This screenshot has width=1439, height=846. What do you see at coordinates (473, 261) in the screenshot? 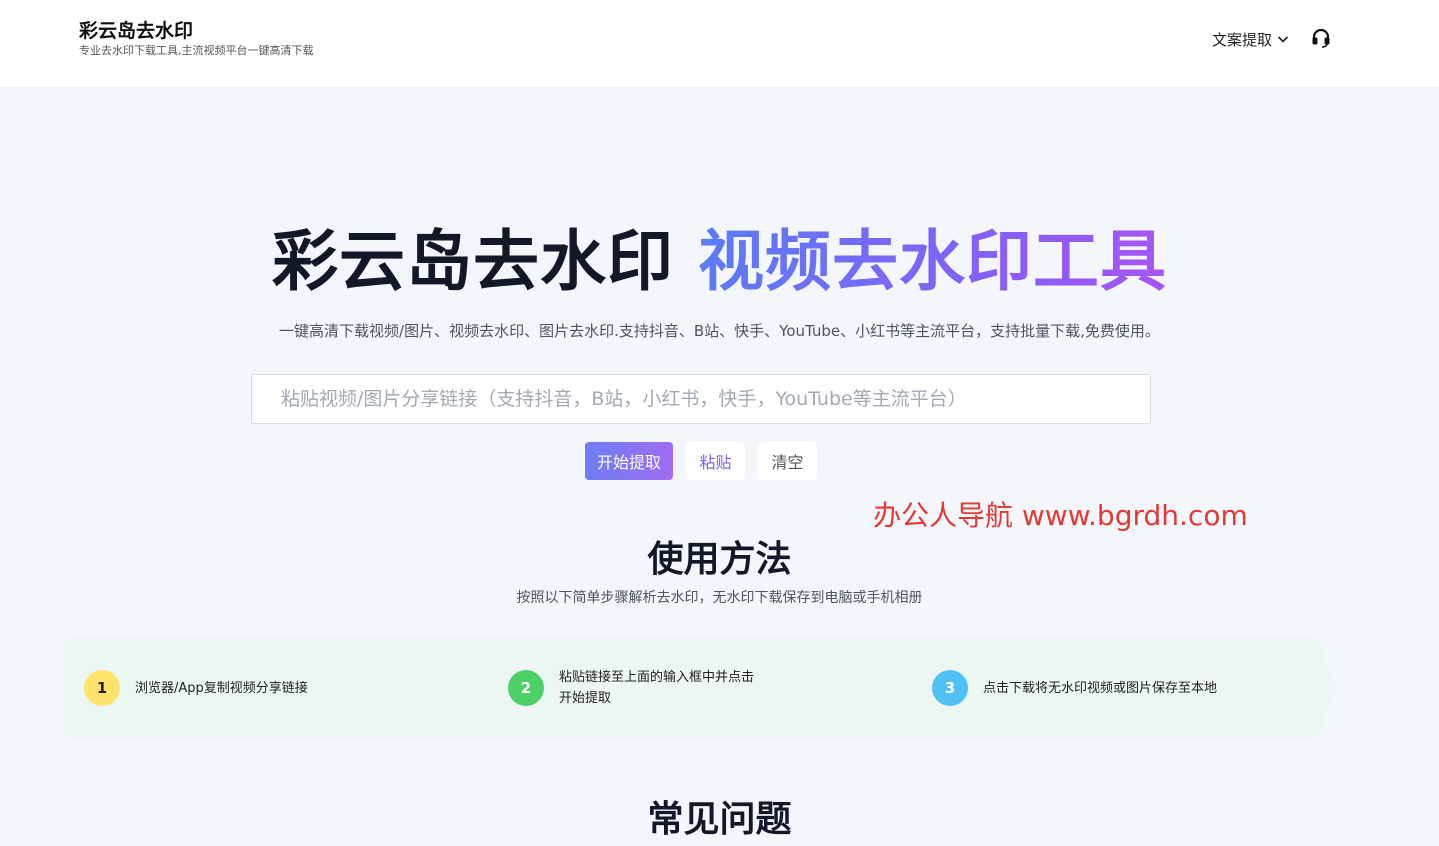
I see `hero-title-main: 彩云岛去水印` at bounding box center [473, 261].